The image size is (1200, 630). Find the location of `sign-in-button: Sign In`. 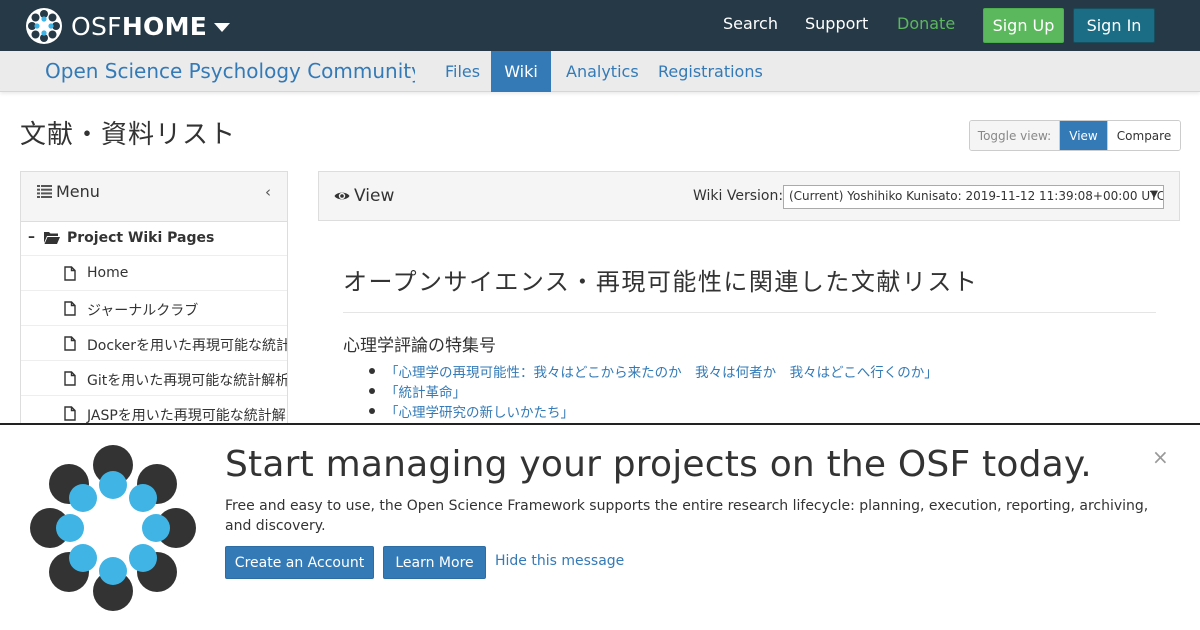

sign-in-button: Sign In is located at coordinates (1114, 25).